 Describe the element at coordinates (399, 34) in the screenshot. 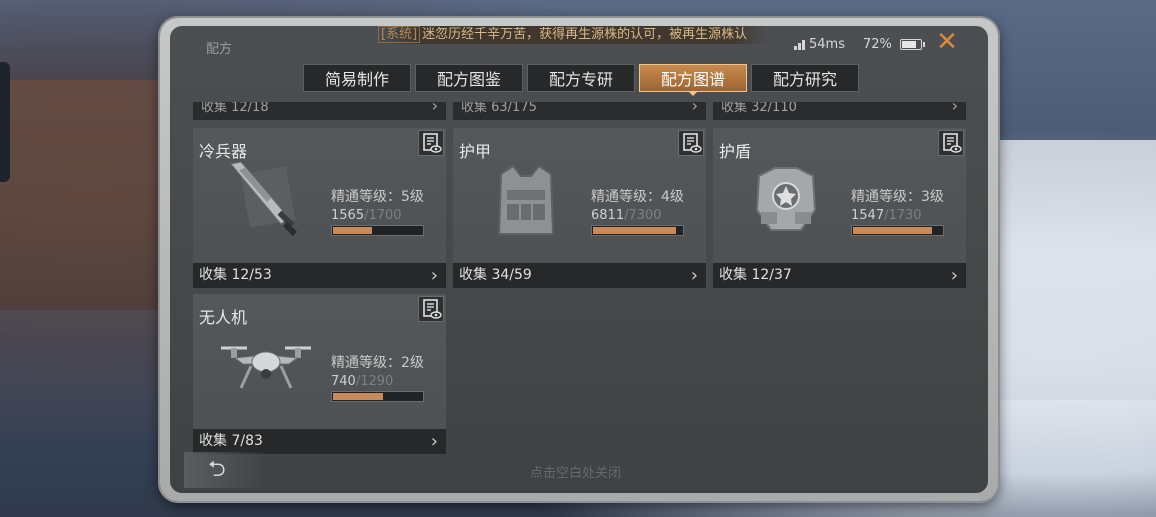

I see `system-tag: [系统]` at that location.